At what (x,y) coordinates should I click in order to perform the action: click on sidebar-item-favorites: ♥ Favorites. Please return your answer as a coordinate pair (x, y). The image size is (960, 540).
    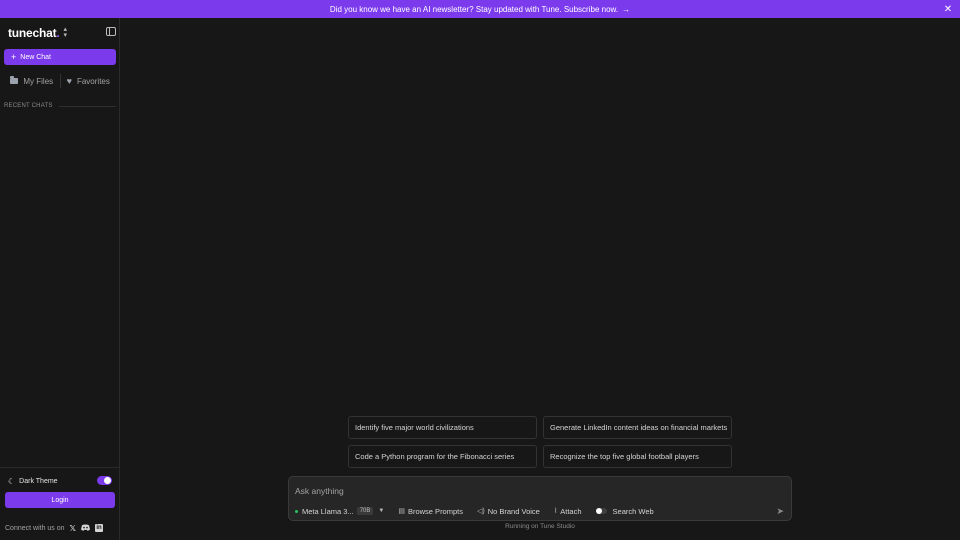
    Looking at the image, I should click on (89, 81).